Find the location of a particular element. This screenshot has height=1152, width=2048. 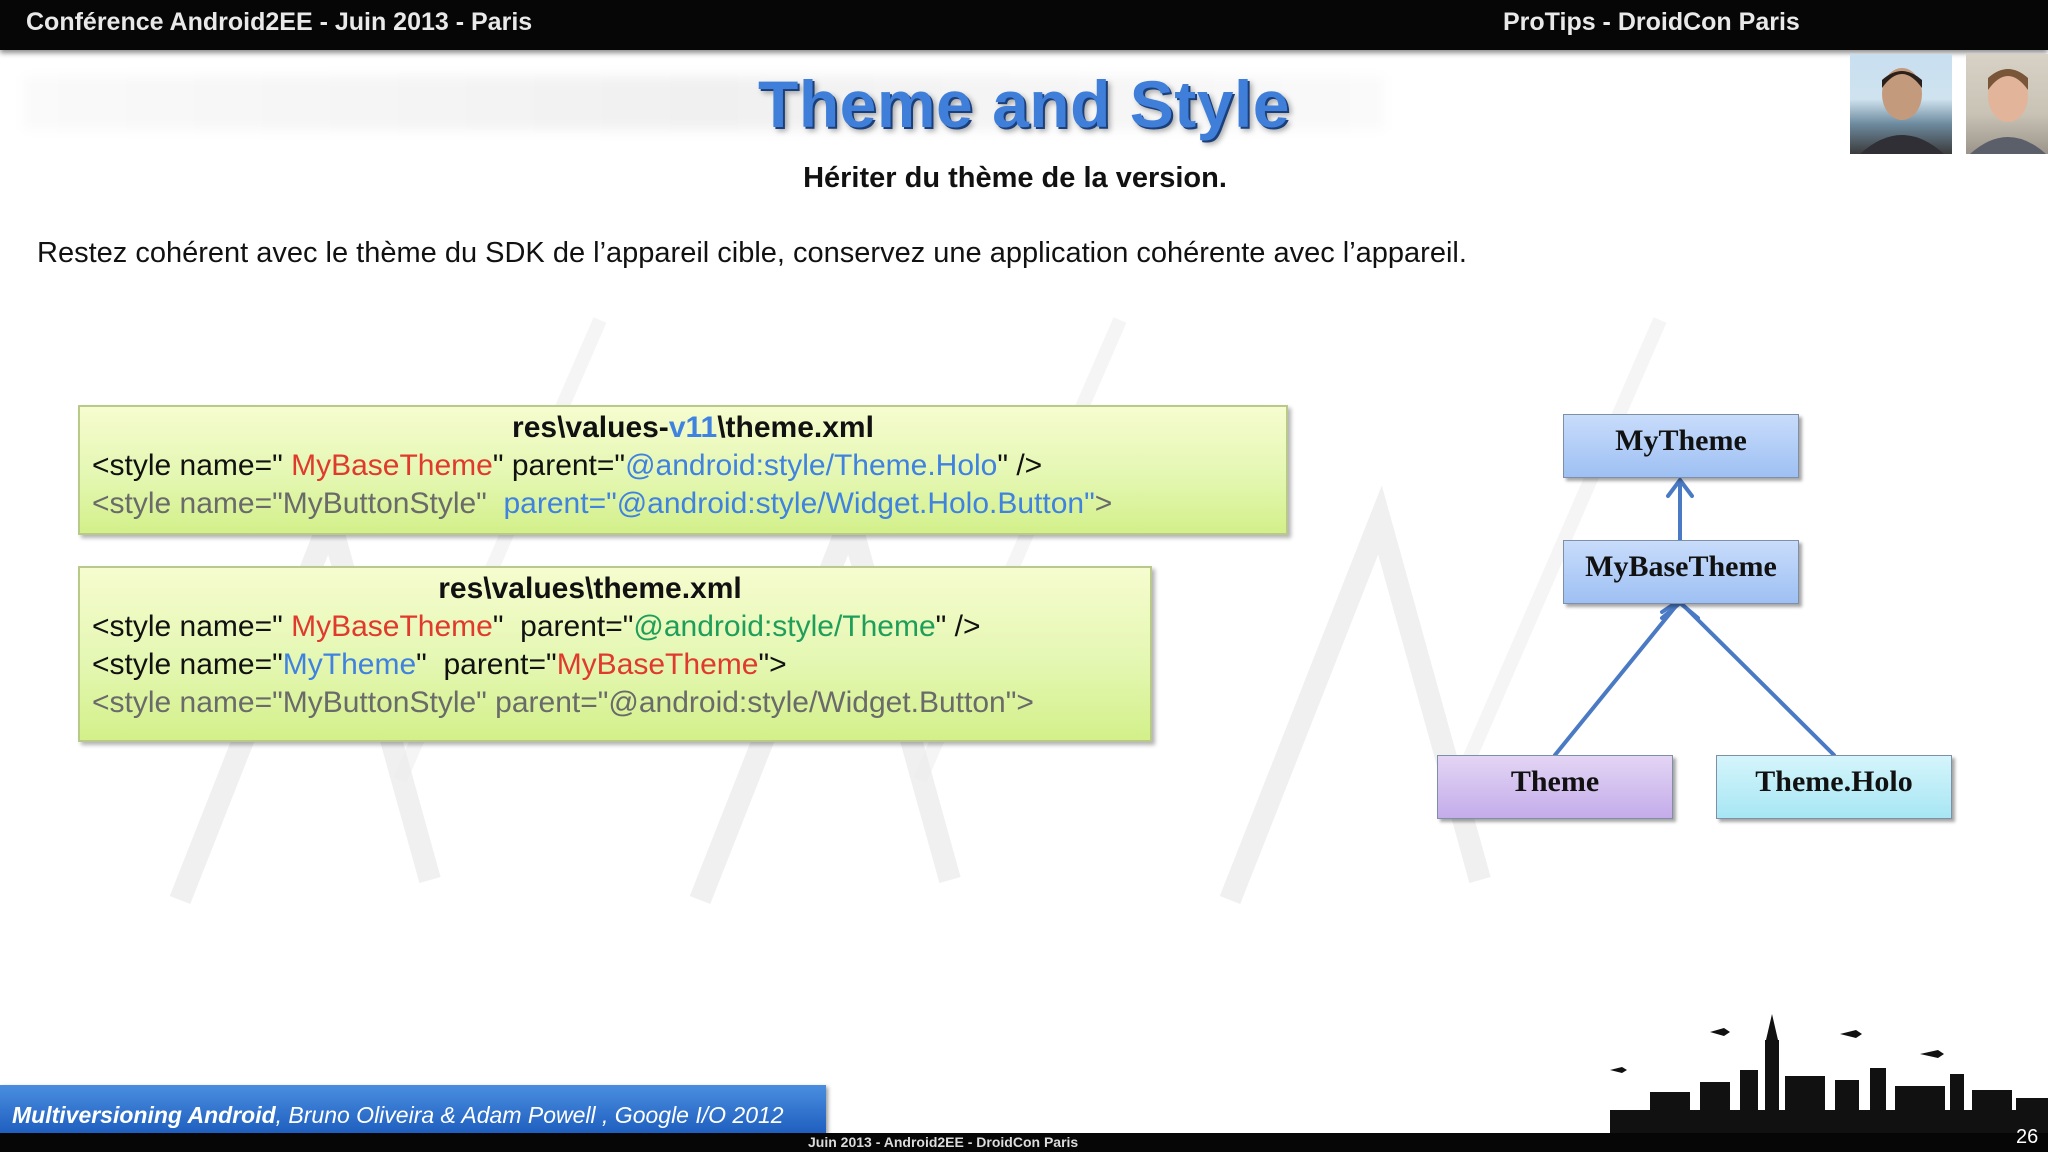

code-token: <style name="MyButtonStyle" is located at coordinates (298, 503).